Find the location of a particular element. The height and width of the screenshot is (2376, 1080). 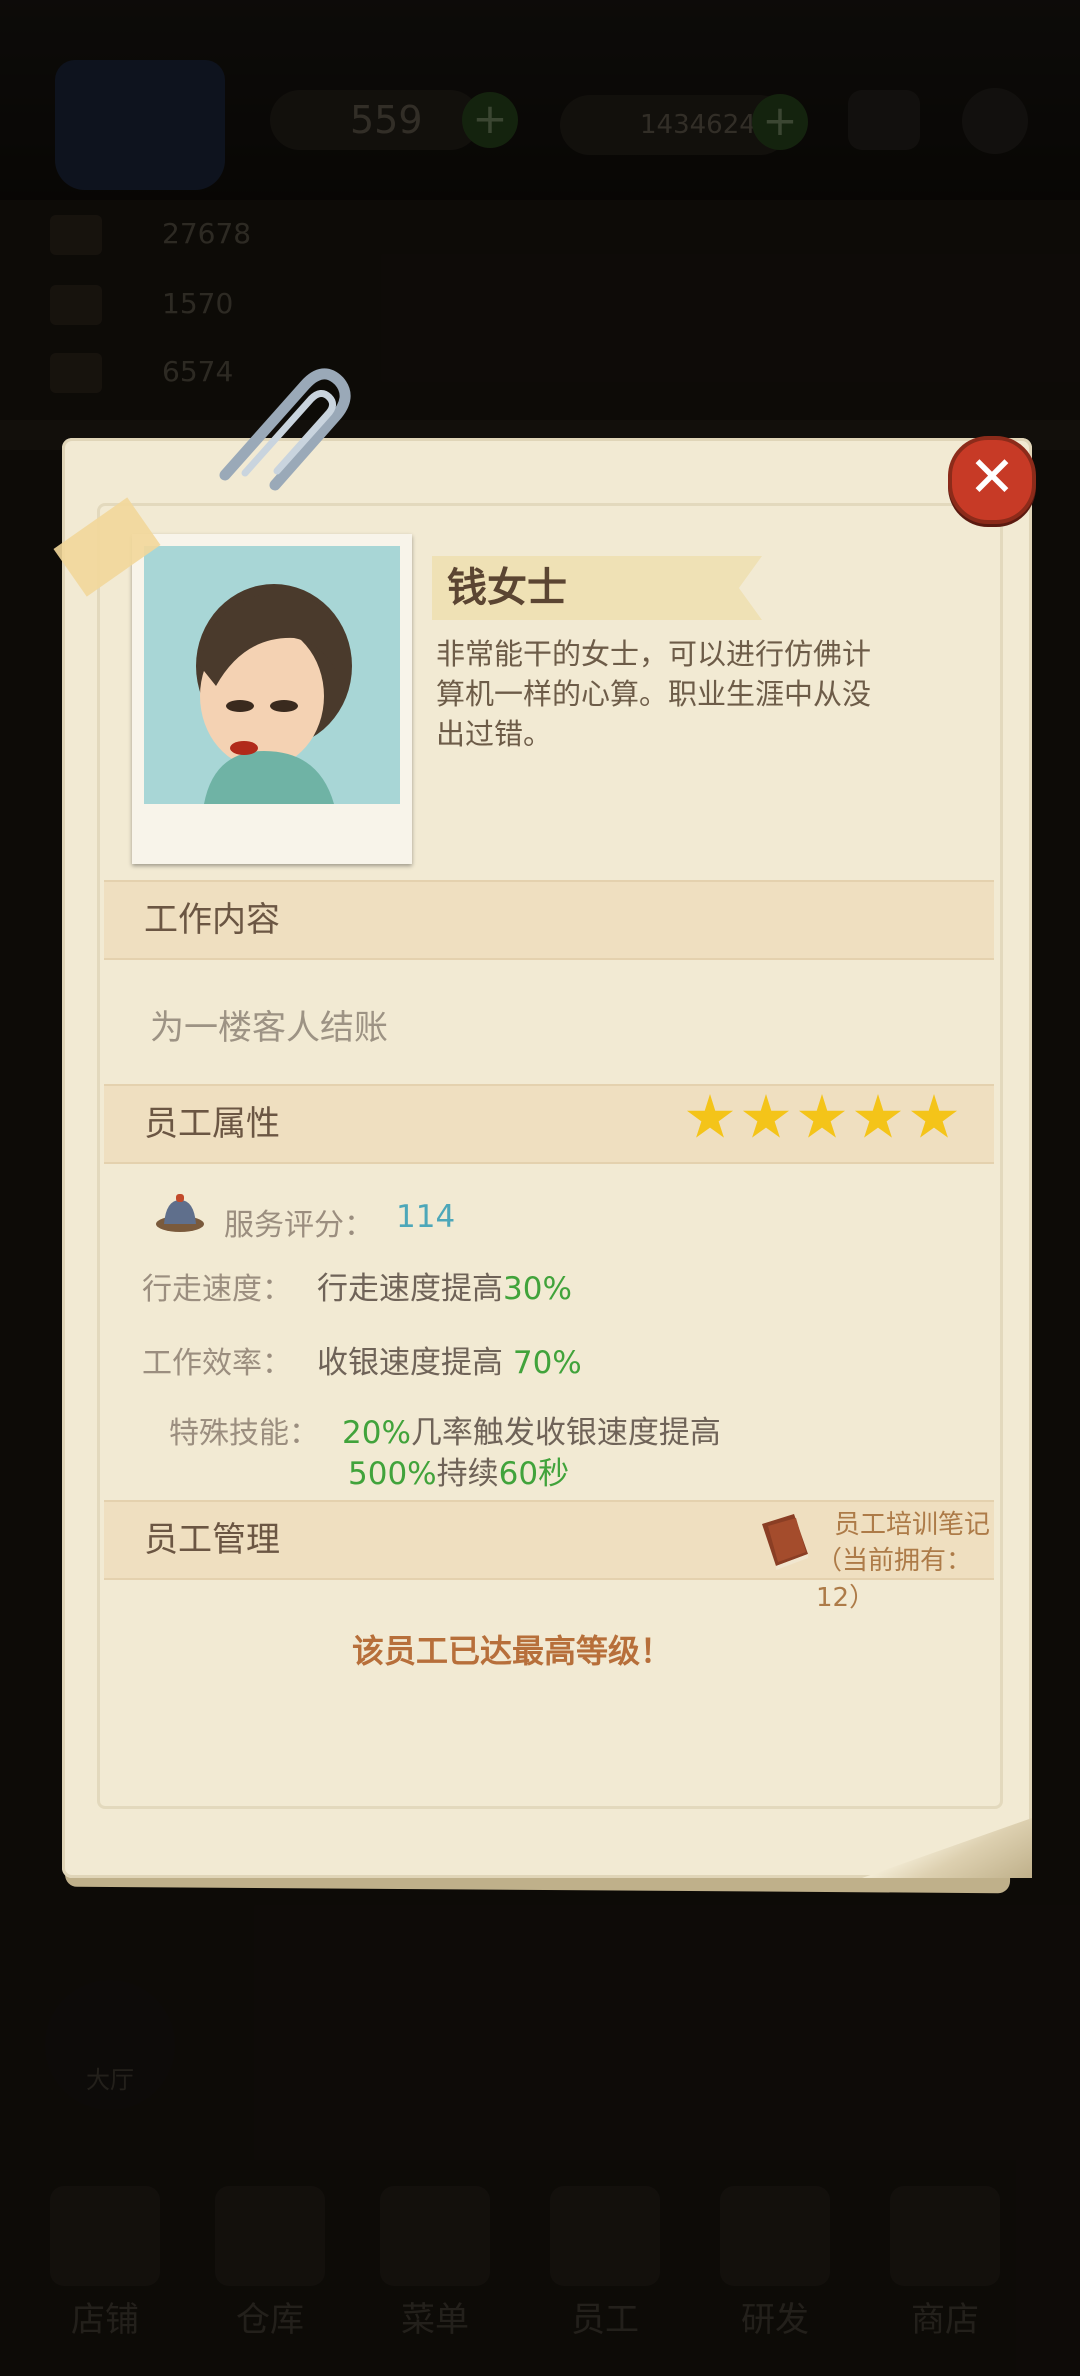

efficiency-value: 收银速度提高 70% is located at coordinates (449, 1363).